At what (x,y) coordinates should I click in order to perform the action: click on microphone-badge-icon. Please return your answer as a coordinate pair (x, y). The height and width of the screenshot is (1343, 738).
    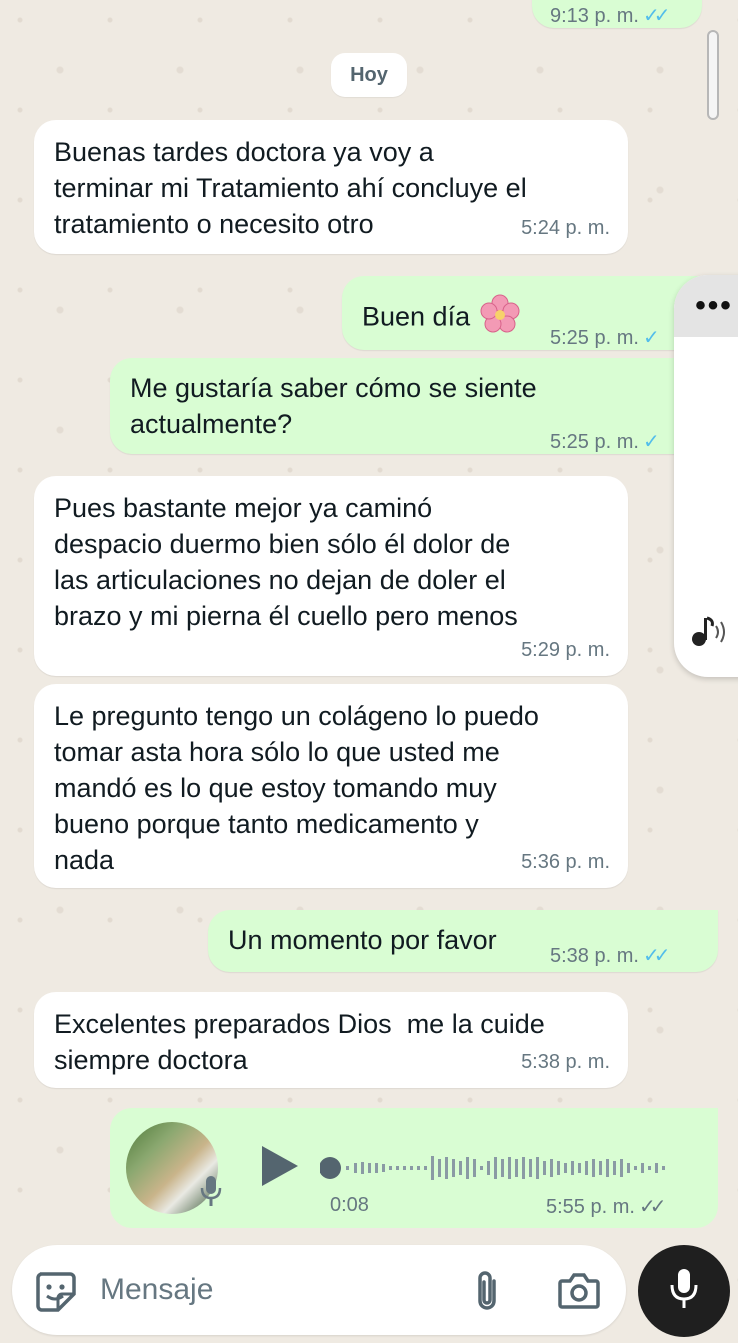
    Looking at the image, I should click on (211, 1193).